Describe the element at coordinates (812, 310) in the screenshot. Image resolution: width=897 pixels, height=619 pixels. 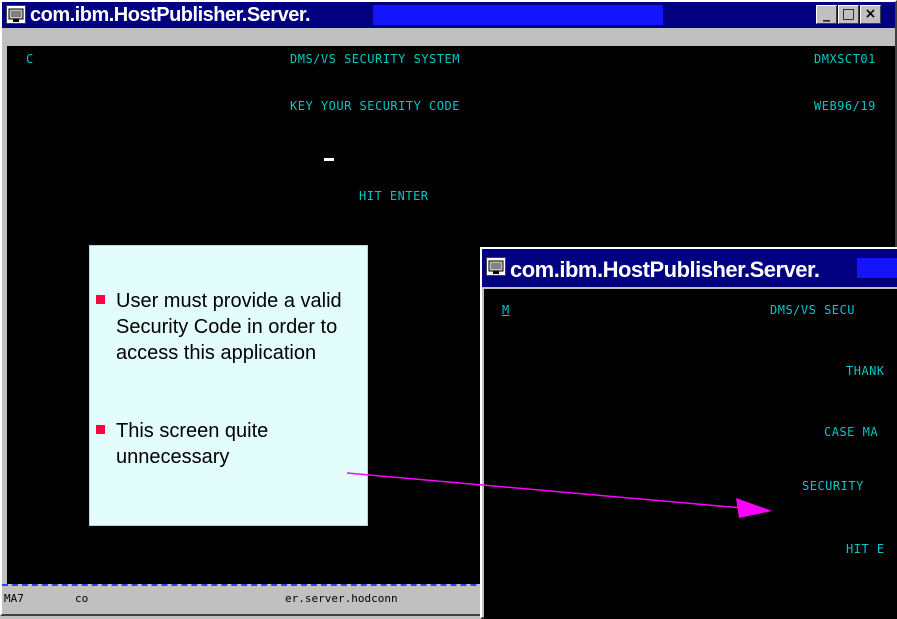
I see `second-row1-center: DMS/VS SECU` at that location.